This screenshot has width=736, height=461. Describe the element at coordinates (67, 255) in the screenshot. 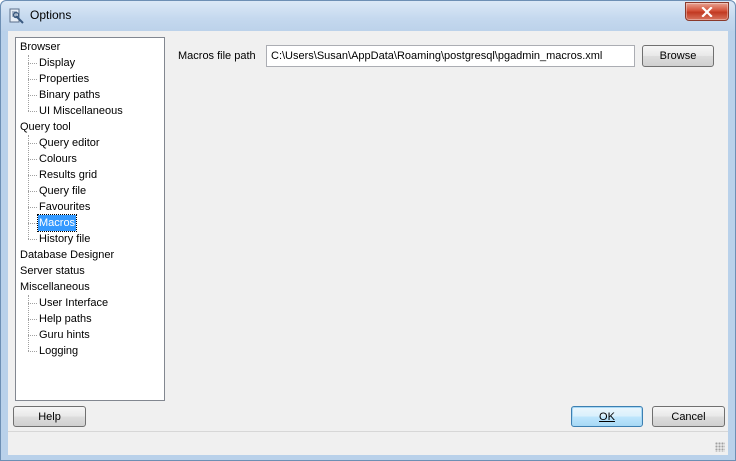

I see `tree-item-database-designer: Database Designer` at that location.